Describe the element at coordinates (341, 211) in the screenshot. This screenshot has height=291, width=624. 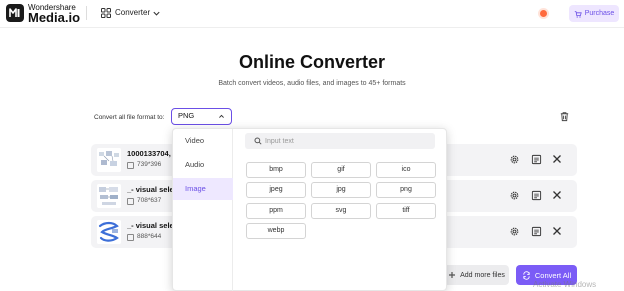
I see `format-option-svg: svg` at that location.